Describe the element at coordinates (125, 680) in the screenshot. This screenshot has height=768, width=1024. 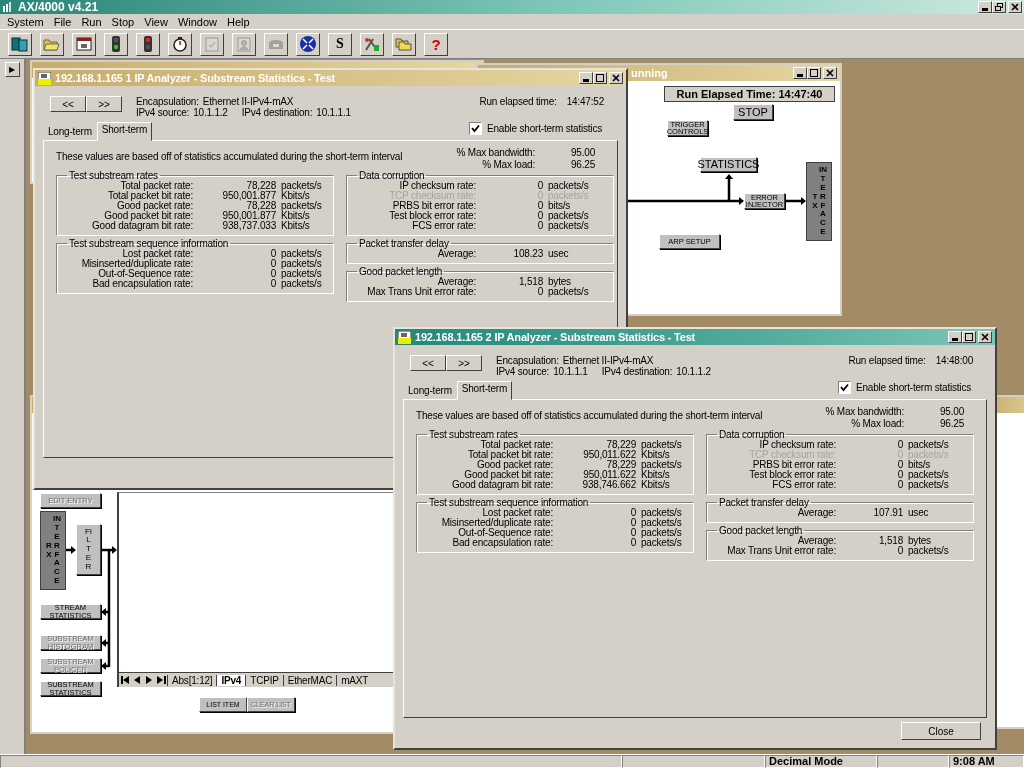
I see `first-page-button` at that location.